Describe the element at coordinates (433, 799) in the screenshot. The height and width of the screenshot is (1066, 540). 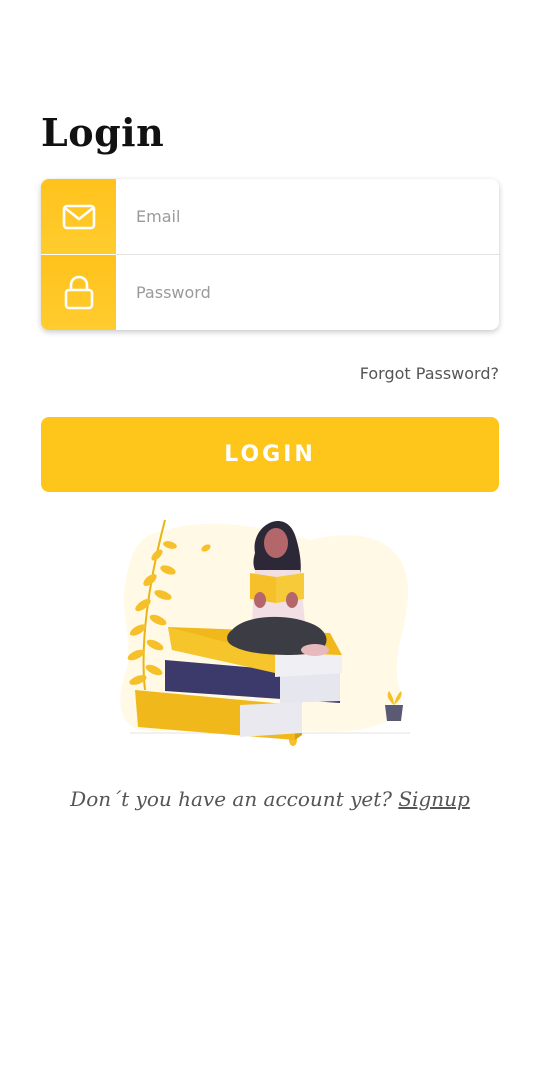
I see `signup-link: Signup` at that location.